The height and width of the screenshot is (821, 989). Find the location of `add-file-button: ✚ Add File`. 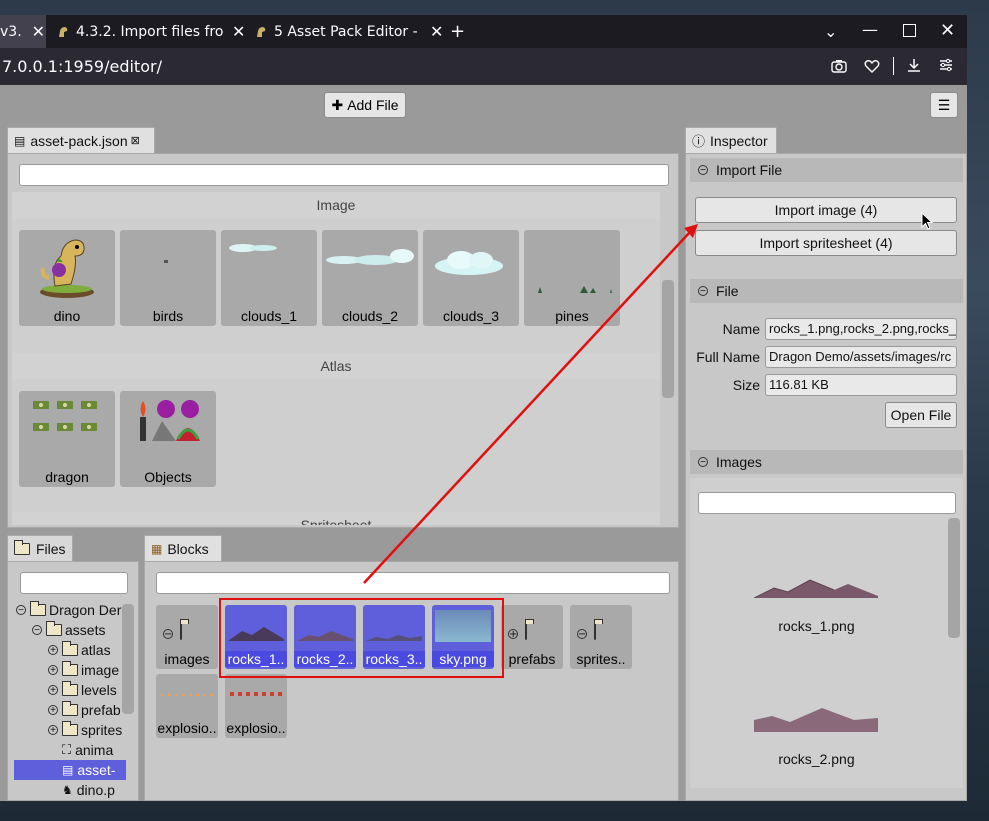

add-file-button: ✚ Add File is located at coordinates (365, 105).